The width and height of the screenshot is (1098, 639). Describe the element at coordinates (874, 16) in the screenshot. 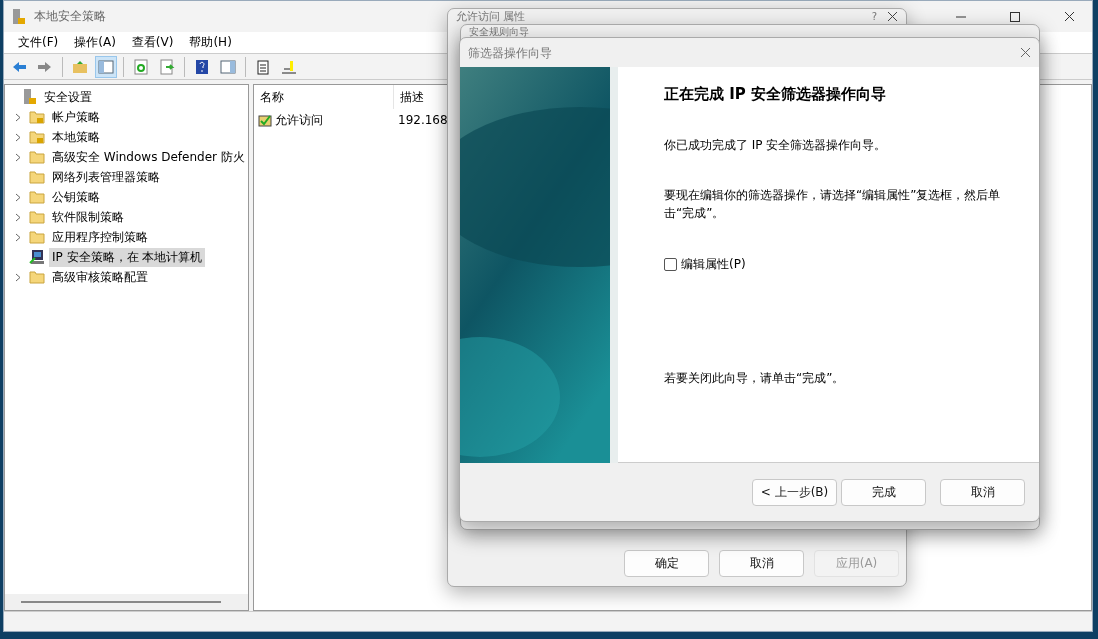

I see `help-button: ?` at that location.